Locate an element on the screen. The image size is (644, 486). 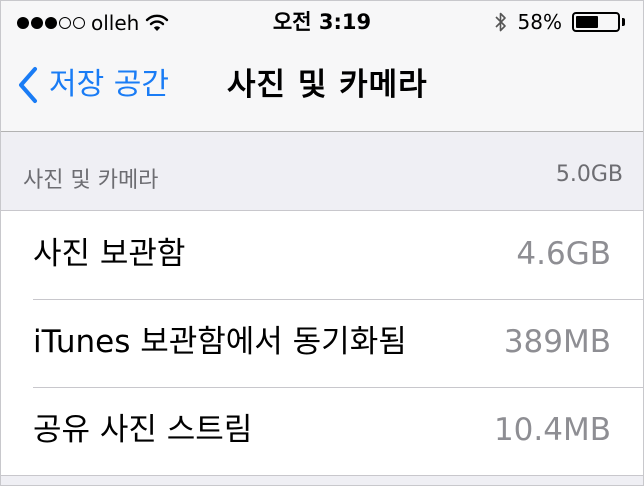
list-item-label: 사진 보관함 is located at coordinates (109, 254).